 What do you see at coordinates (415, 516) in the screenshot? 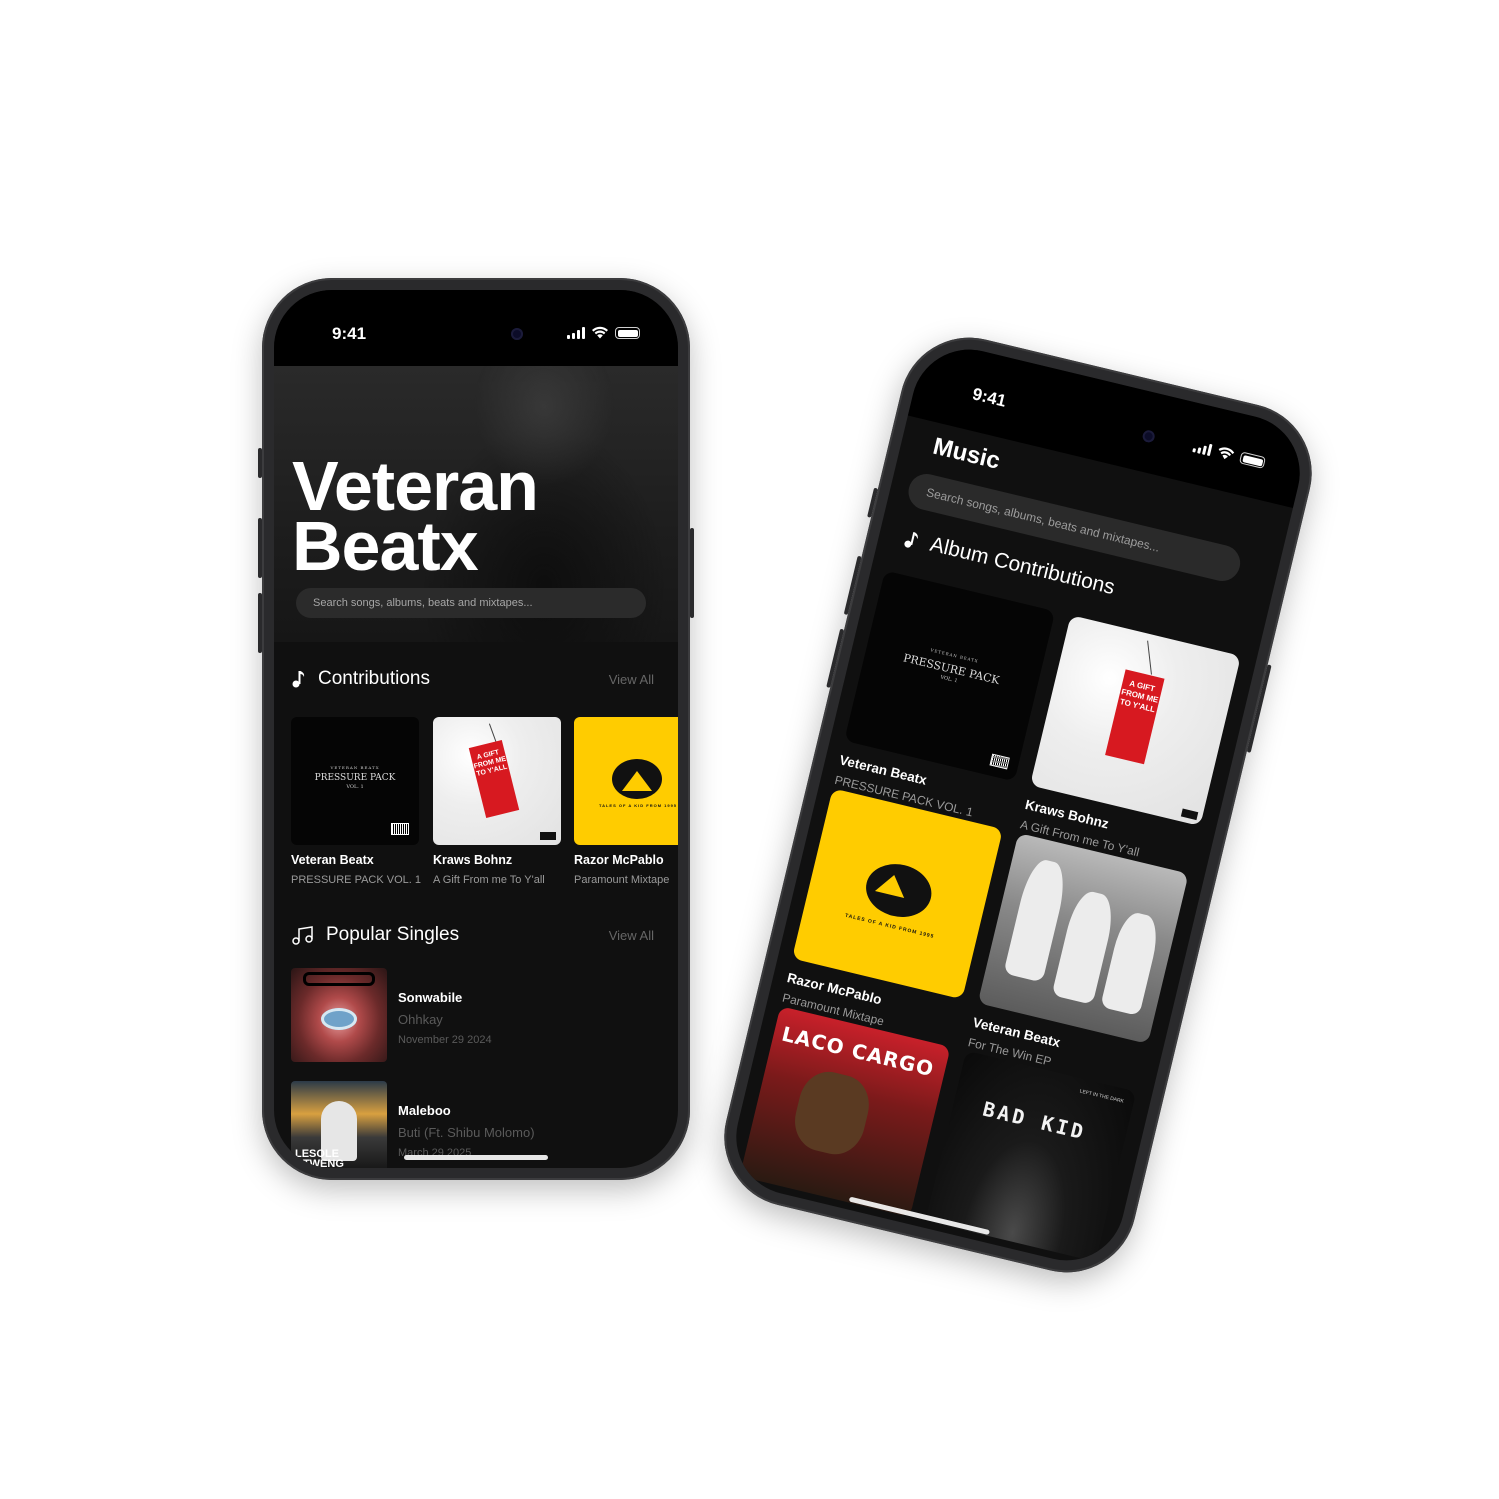
I see `artist-name: Veteran Beatx` at bounding box center [415, 516].